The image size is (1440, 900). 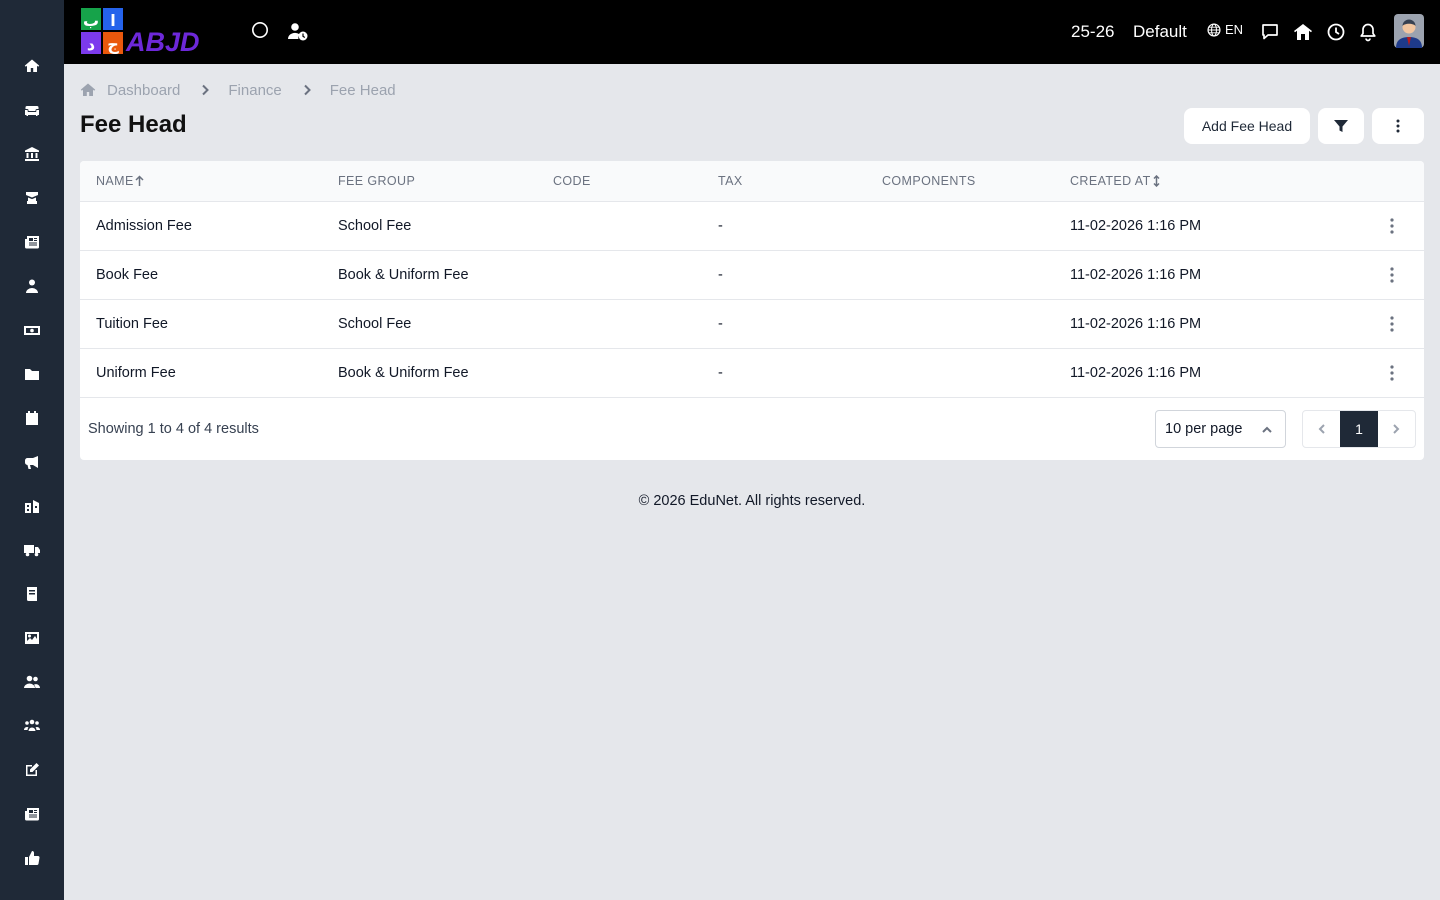 What do you see at coordinates (298, 32) in the screenshot?
I see `user-clock-icon` at bounding box center [298, 32].